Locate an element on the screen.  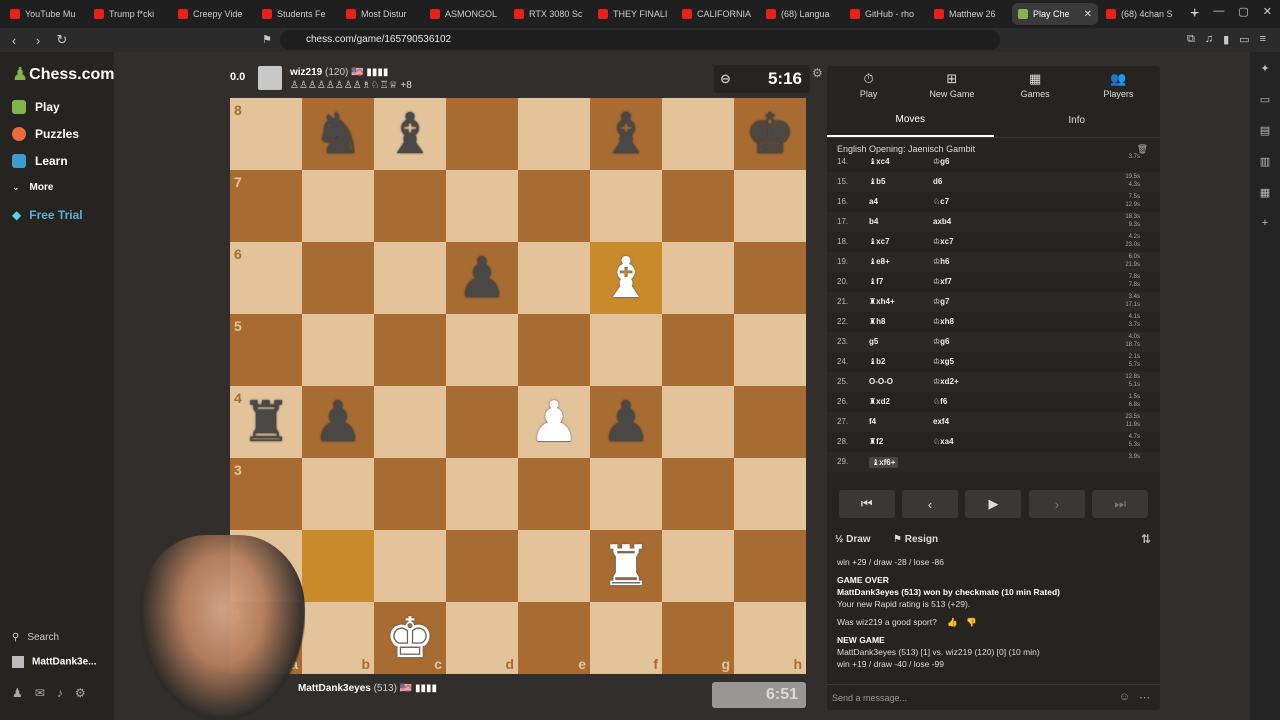
bell-icon: ♪ is located at coordinates (60, 693).